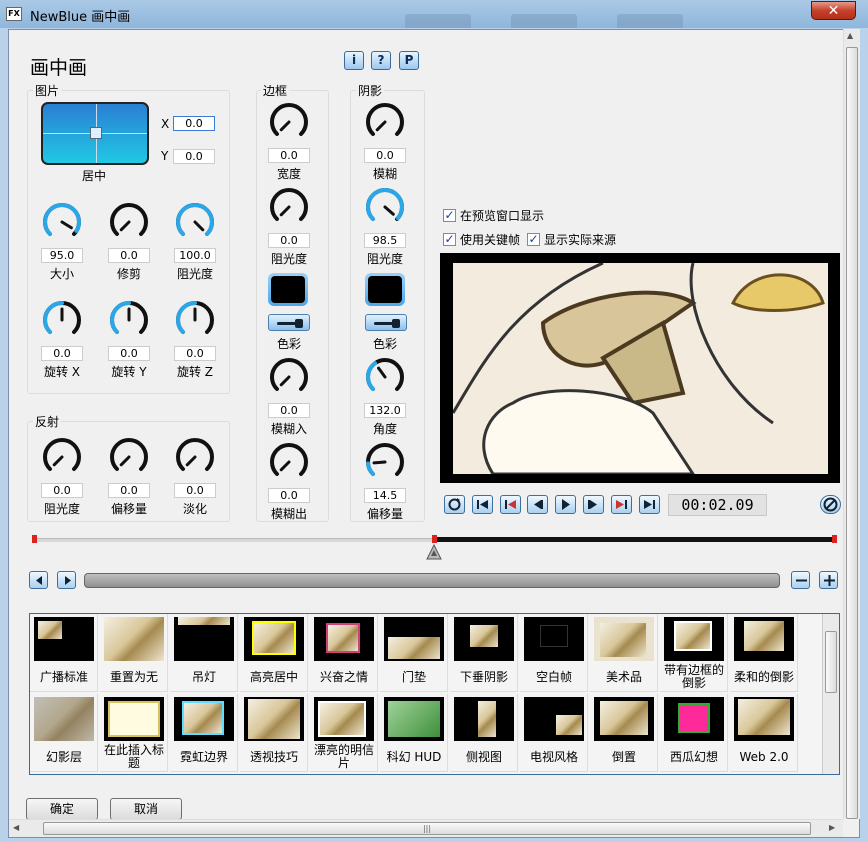 The height and width of the screenshot is (842, 868). Describe the element at coordinates (624, 733) in the screenshot. I see `preset-item: 倒置` at that location.